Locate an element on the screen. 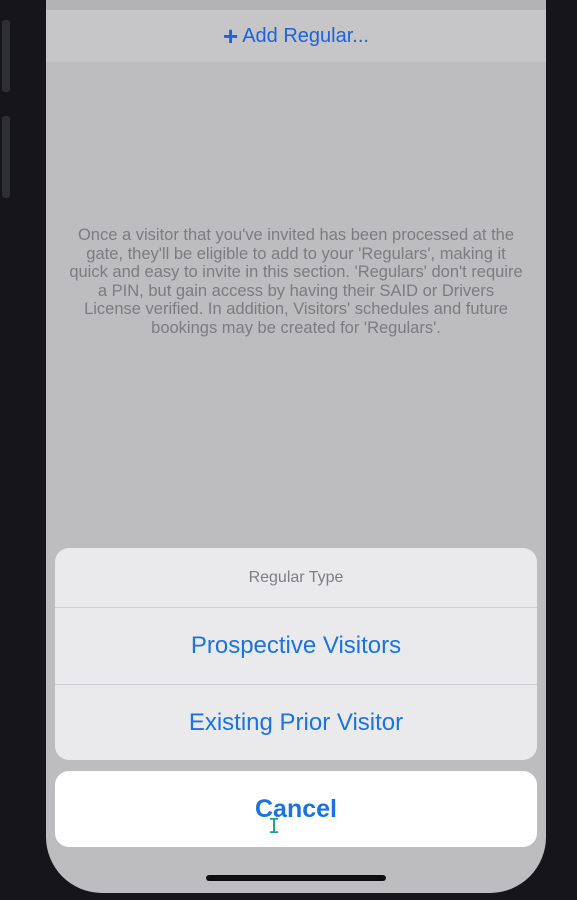 The width and height of the screenshot is (577, 900). top-strip is located at coordinates (296, 5).